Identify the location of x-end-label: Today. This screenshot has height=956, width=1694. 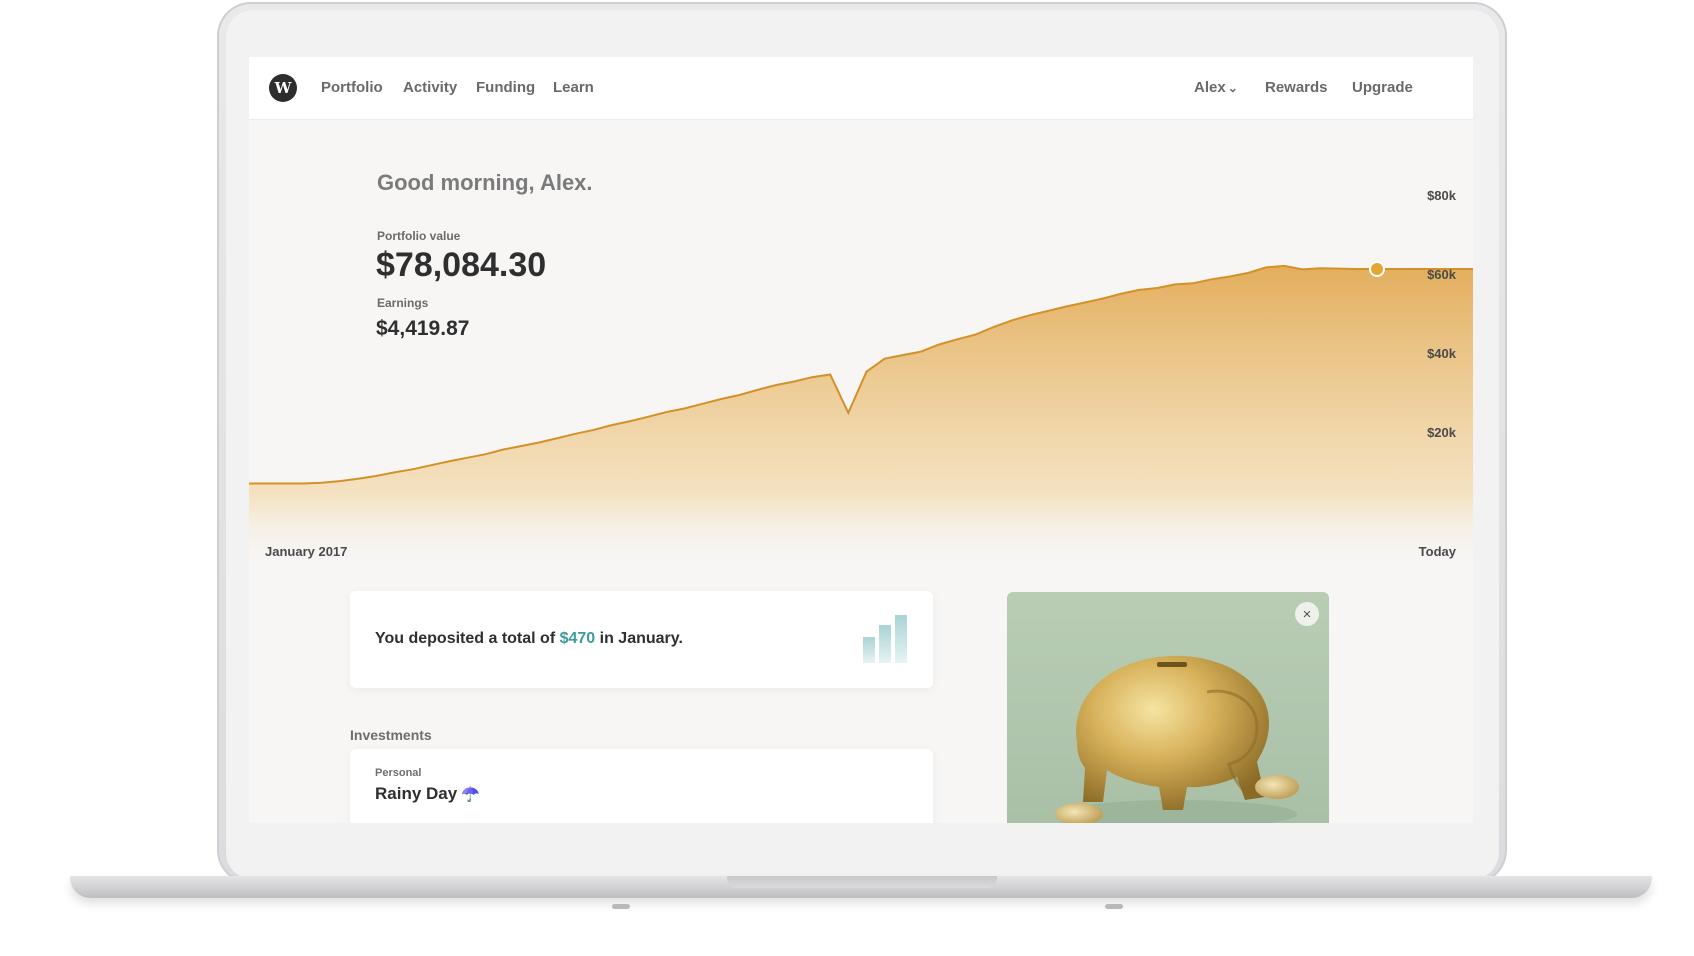
(1437, 551).